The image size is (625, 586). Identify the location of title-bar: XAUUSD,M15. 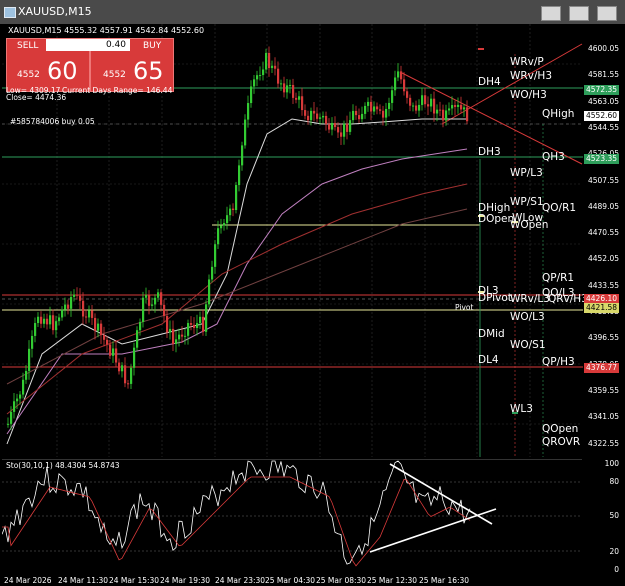
(312, 12).